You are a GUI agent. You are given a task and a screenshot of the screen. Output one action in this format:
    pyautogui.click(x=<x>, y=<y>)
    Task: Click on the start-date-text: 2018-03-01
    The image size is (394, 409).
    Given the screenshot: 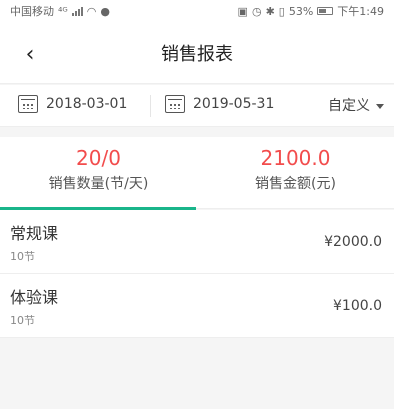 What is the action you would take?
    pyautogui.click(x=87, y=104)
    